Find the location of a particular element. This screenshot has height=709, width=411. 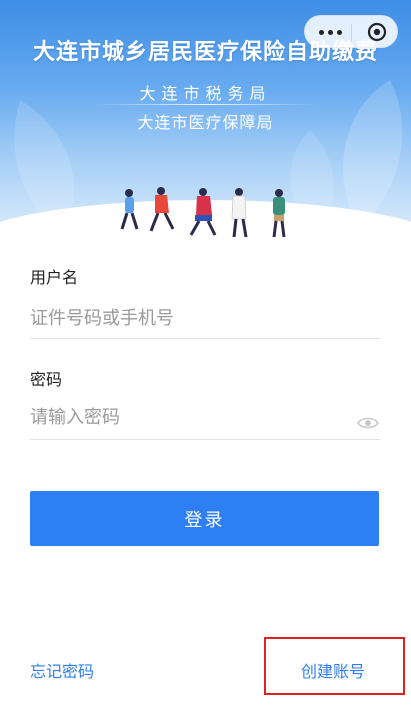

more-dots-icon is located at coordinates (330, 32).